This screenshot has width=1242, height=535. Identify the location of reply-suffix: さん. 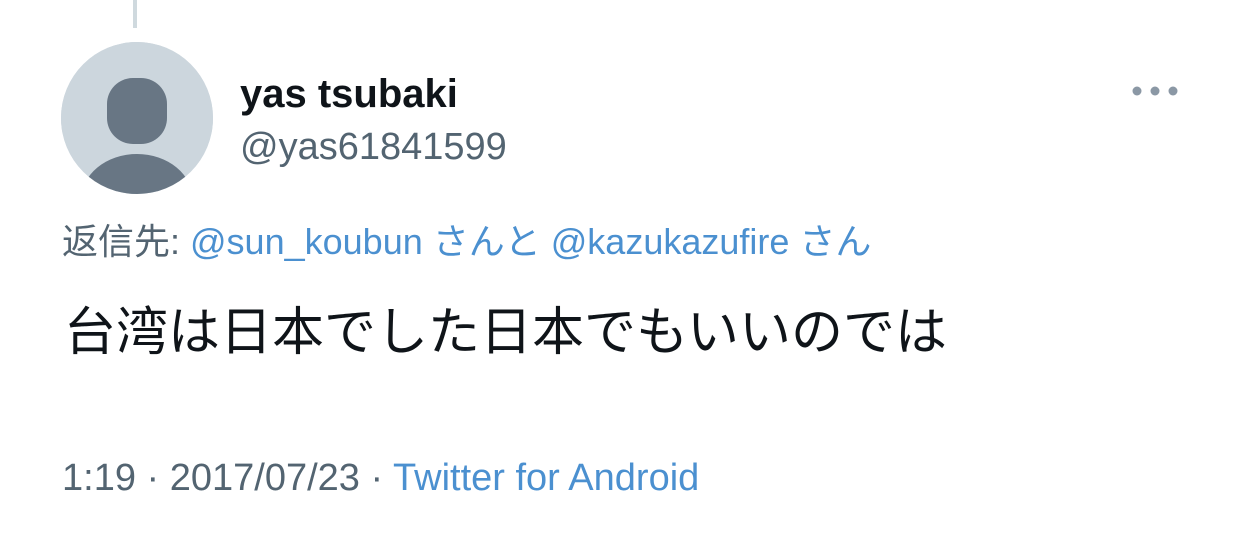
(830, 241).